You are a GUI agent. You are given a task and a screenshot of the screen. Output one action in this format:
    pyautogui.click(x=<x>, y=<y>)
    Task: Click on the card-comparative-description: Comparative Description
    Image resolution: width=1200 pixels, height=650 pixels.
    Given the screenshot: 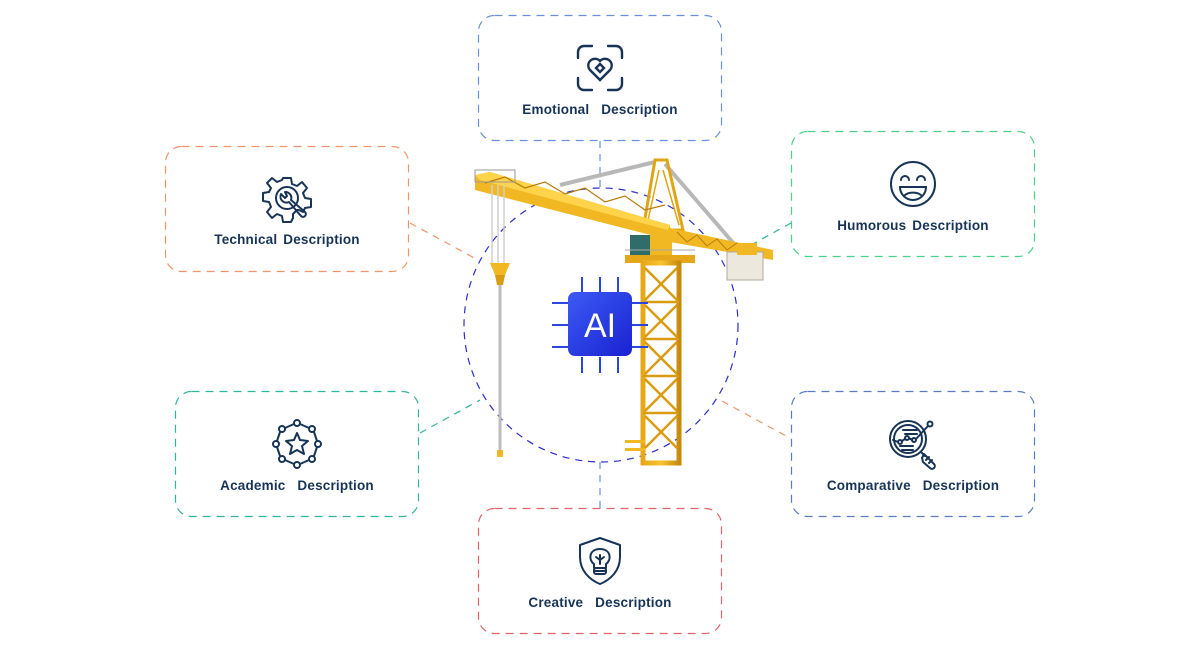 What is the action you would take?
    pyautogui.click(x=913, y=454)
    